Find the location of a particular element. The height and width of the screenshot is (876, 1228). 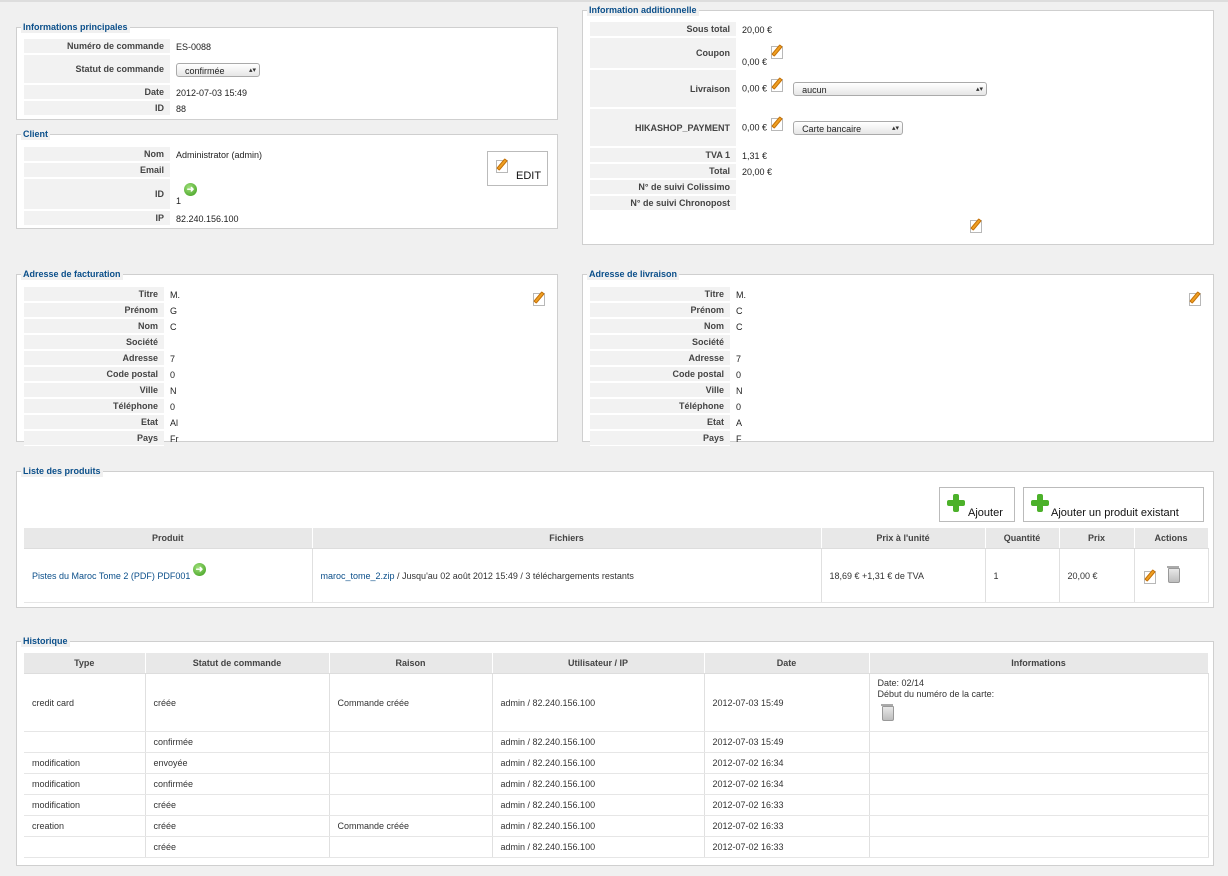

billing-address-label: Téléphone is located at coordinates (94, 406).